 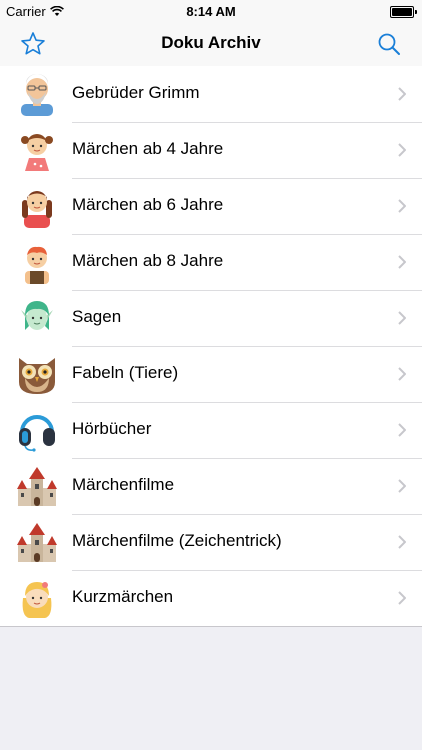 What do you see at coordinates (37, 265) in the screenshot?
I see `boy-avatar-icon` at bounding box center [37, 265].